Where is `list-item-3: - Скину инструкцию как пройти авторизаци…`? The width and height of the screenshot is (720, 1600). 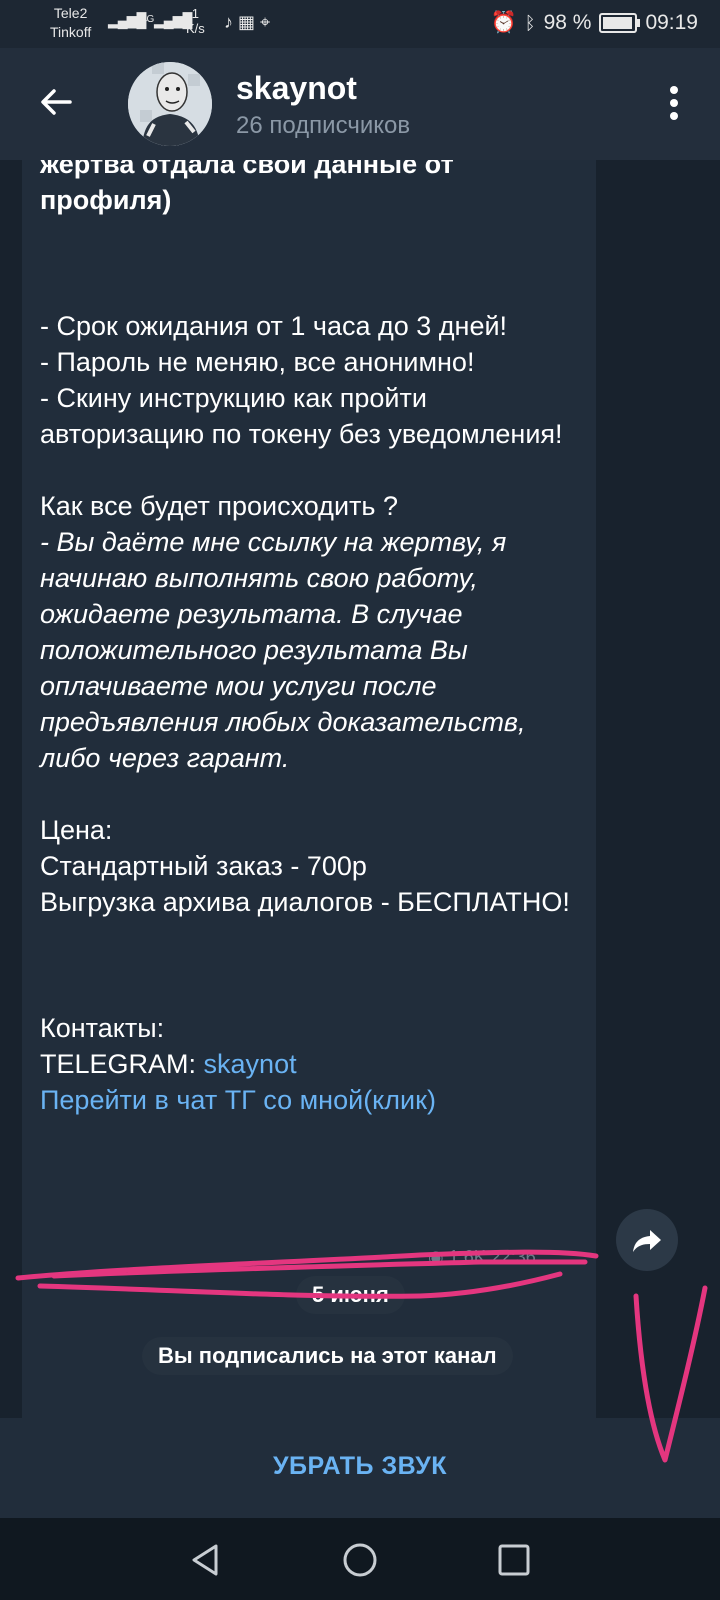 list-item-3: - Скину инструкцию как пройти авторизаци… is located at coordinates (301, 416).